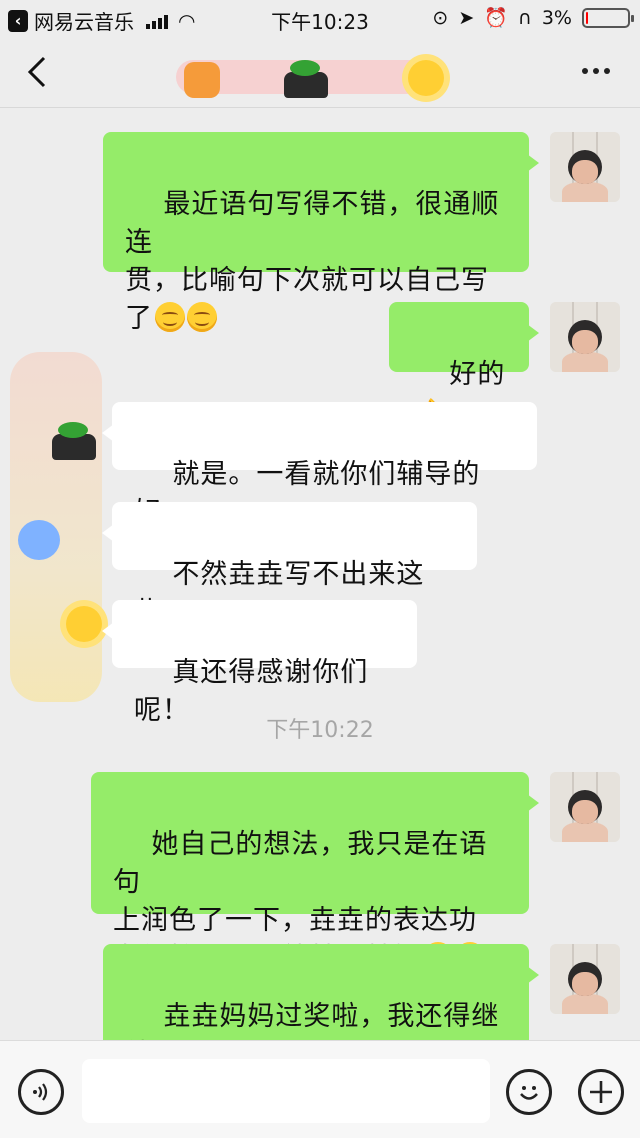  Describe the element at coordinates (533, 17) in the screenshot. I see `status-right: ⊙ ➤ ⏰ ∩ 3%` at that location.